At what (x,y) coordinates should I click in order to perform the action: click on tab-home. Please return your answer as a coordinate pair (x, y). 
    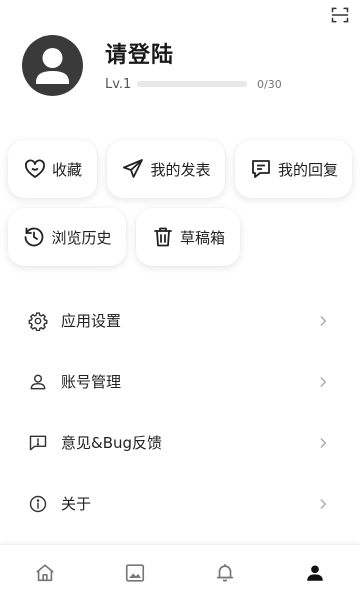
    Looking at the image, I should click on (45, 572).